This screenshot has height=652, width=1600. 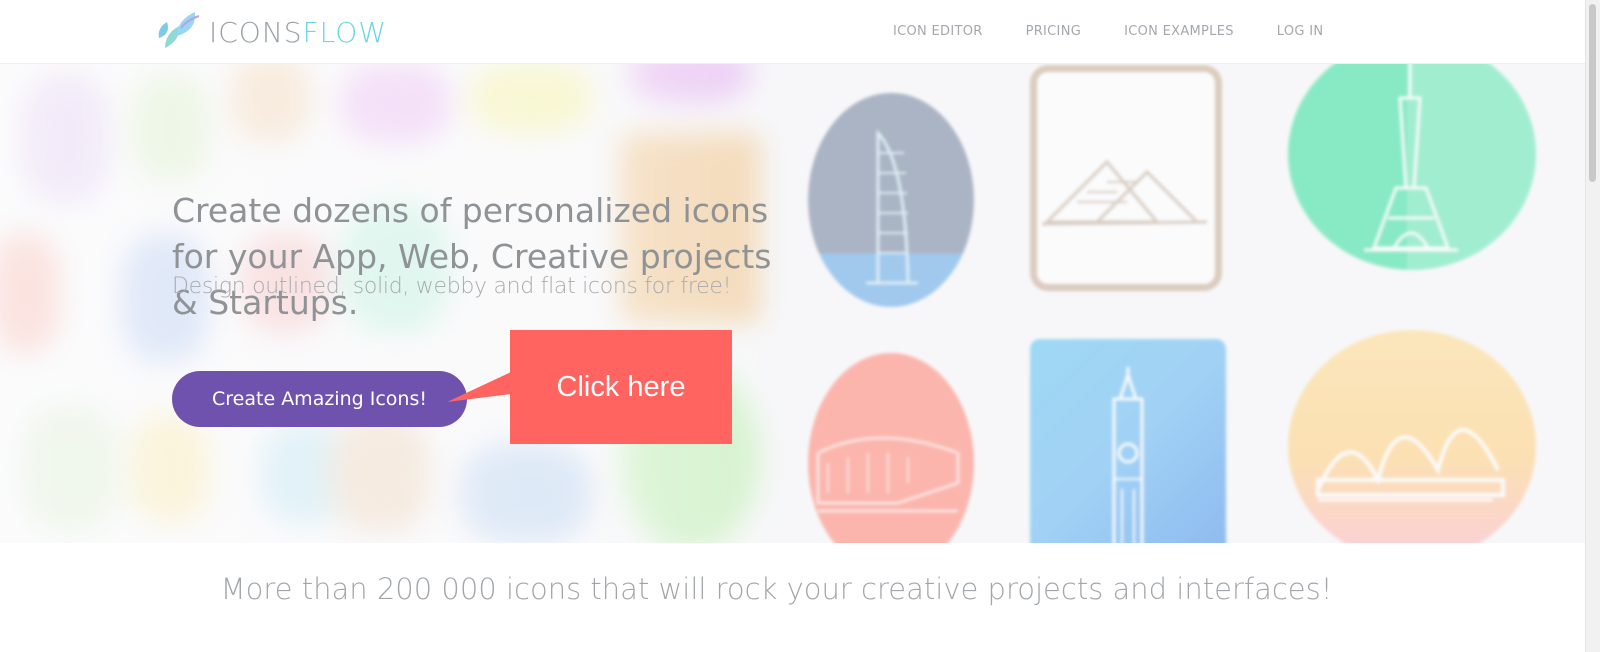 I want to click on click-here-callout: Click here, so click(x=621, y=387).